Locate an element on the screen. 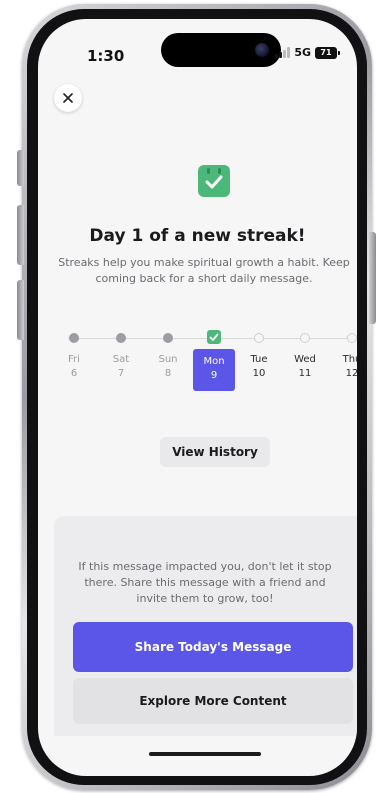 Image resolution: width=379 pixels, height=793 pixels. day-name: Sat is located at coordinates (121, 359).